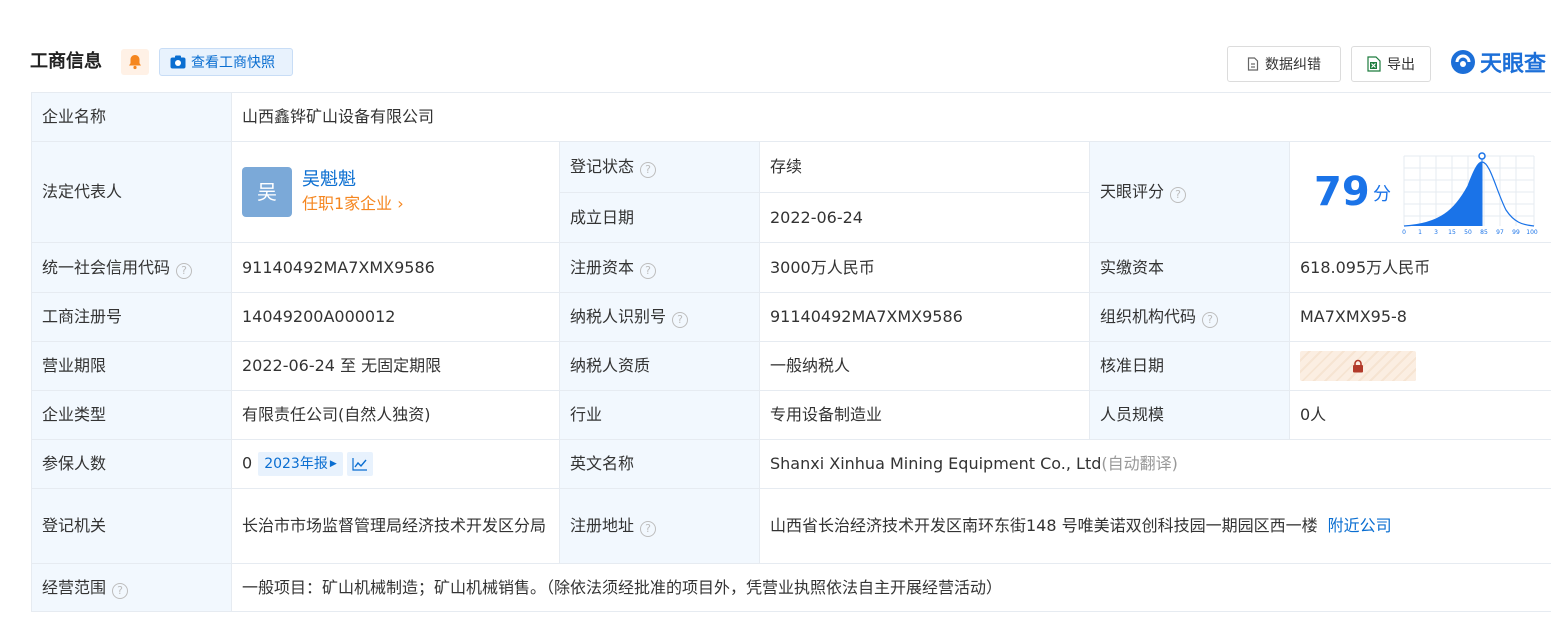 This screenshot has width=1551, height=621. Describe the element at coordinates (1132, 191) in the screenshot. I see `score-label-text: 天眼评分` at that location.